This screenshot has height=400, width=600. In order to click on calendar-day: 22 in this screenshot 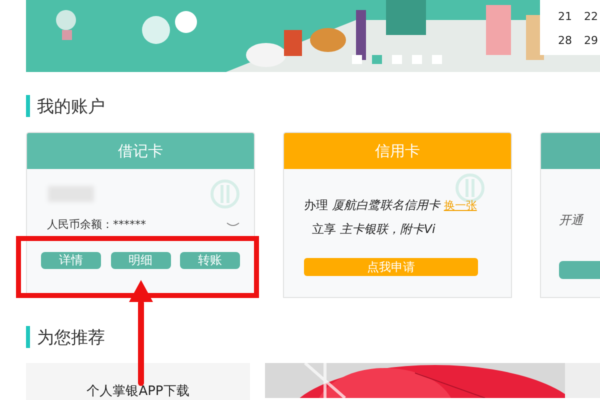, I will do `click(591, 16)`.